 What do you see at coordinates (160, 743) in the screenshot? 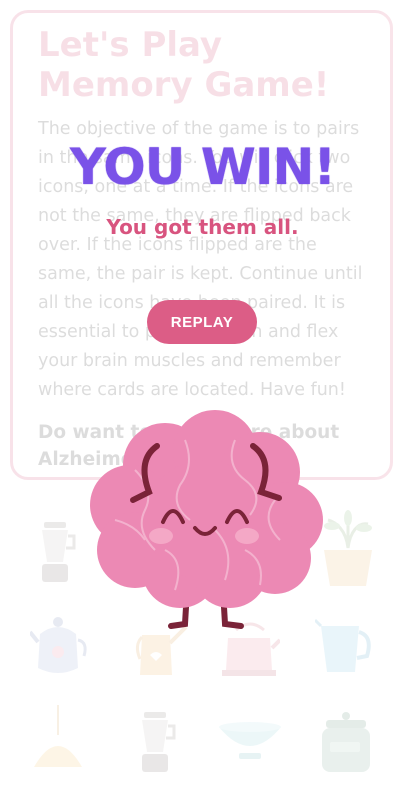
I see `blender-icon` at bounding box center [160, 743].